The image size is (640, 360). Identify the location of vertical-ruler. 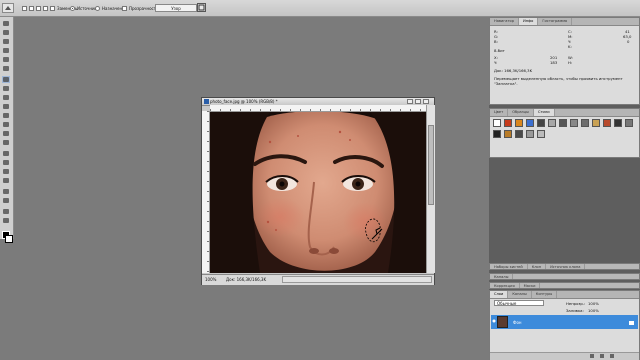
(206, 192).